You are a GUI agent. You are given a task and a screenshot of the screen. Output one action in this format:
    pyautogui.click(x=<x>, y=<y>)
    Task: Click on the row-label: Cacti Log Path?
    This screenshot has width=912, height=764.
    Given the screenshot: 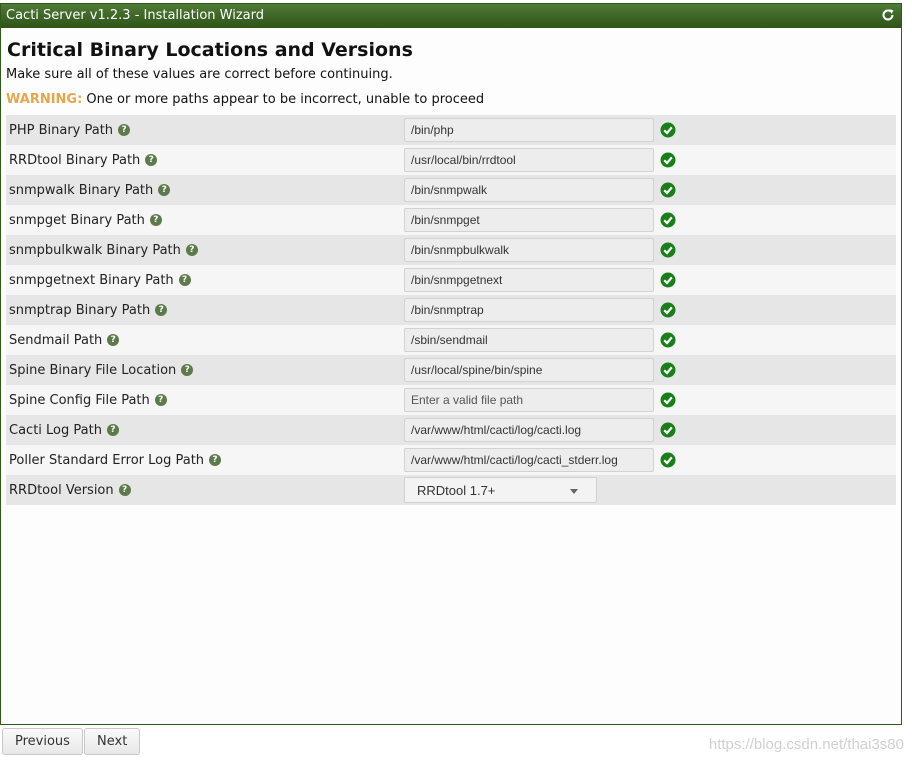 What is the action you would take?
    pyautogui.click(x=205, y=430)
    